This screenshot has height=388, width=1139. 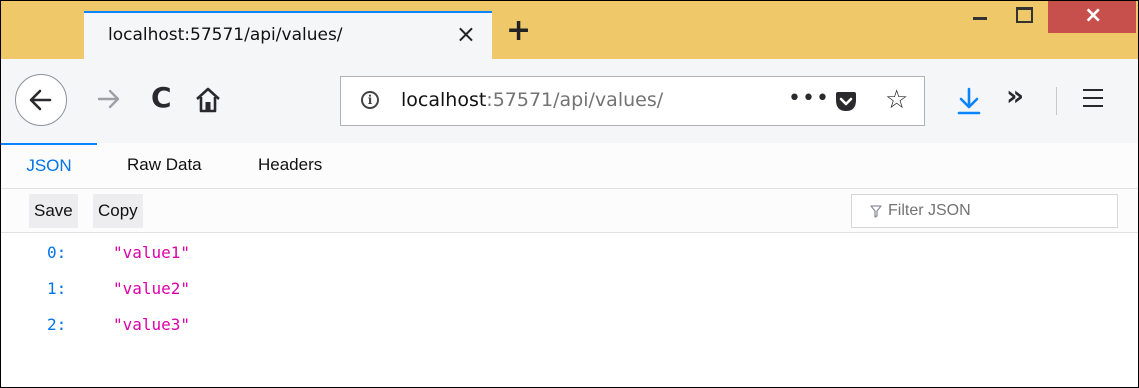 What do you see at coordinates (370, 100) in the screenshot?
I see `info-icon: i` at bounding box center [370, 100].